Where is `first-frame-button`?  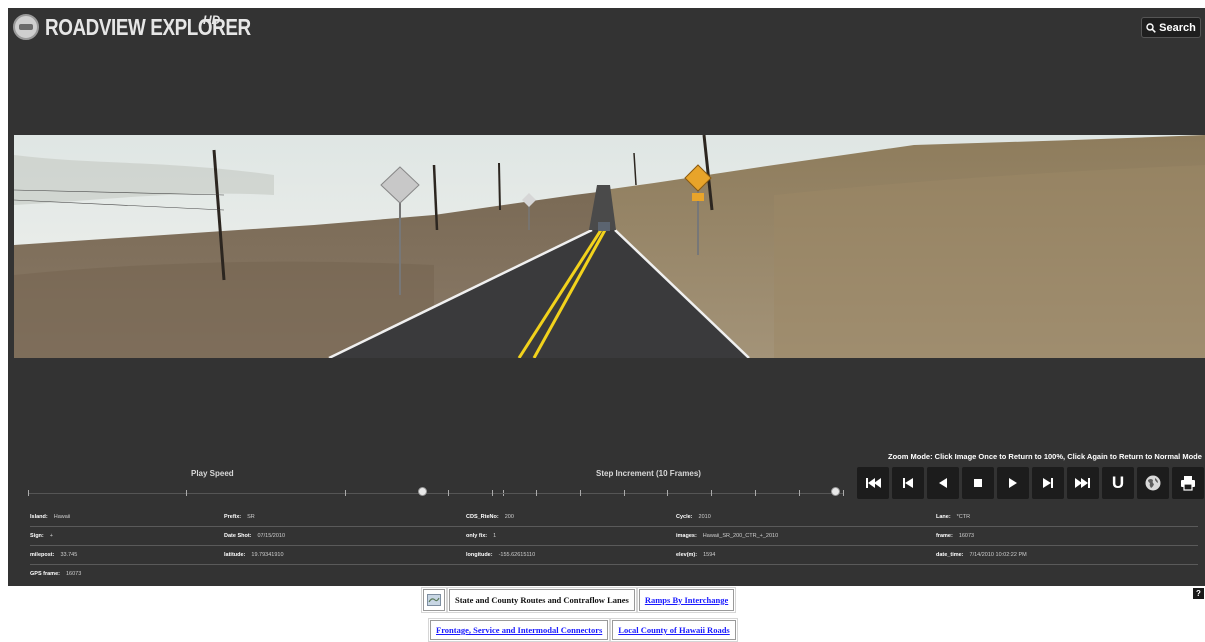
first-frame-button is located at coordinates (873, 483).